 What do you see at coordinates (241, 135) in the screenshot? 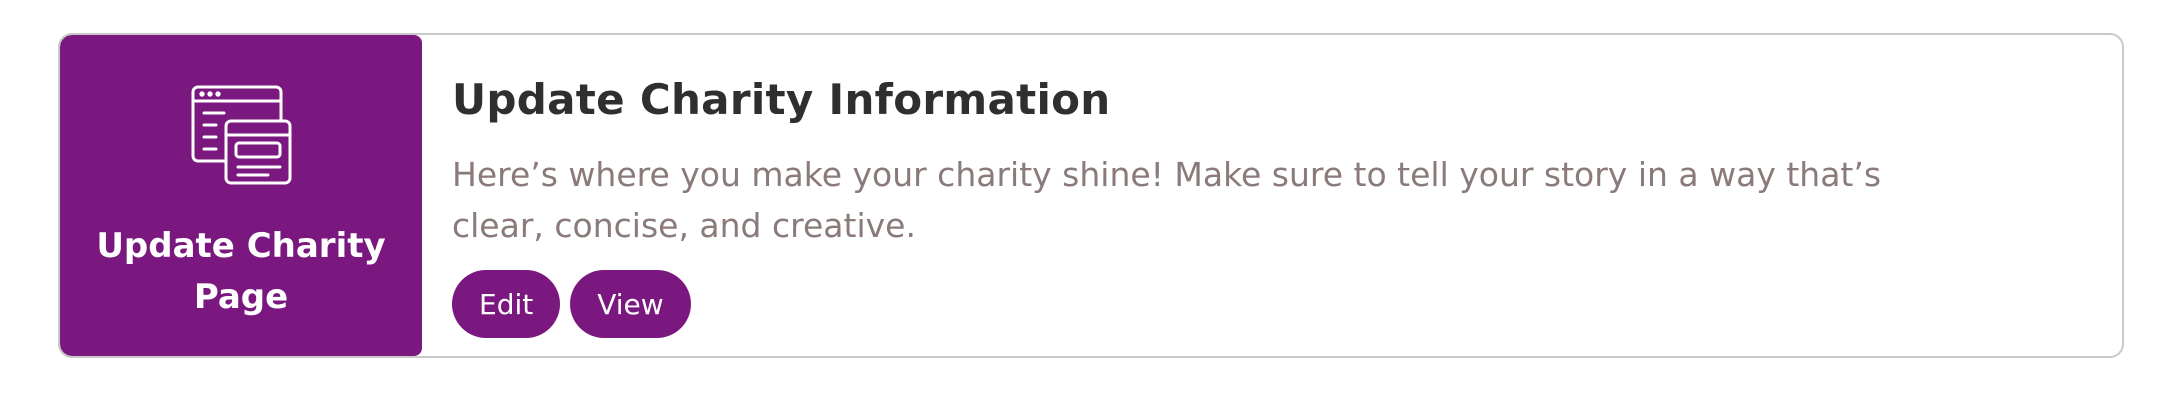
I see `browser-windows-icon` at bounding box center [241, 135].